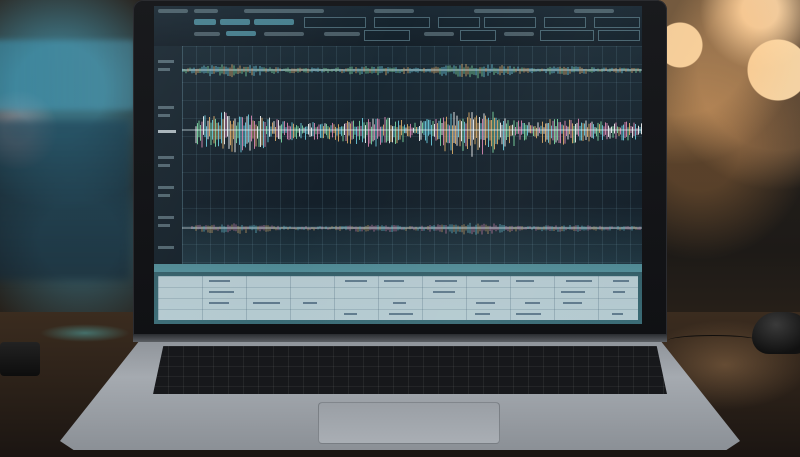  I want to click on track-list-panel, so click(398, 294).